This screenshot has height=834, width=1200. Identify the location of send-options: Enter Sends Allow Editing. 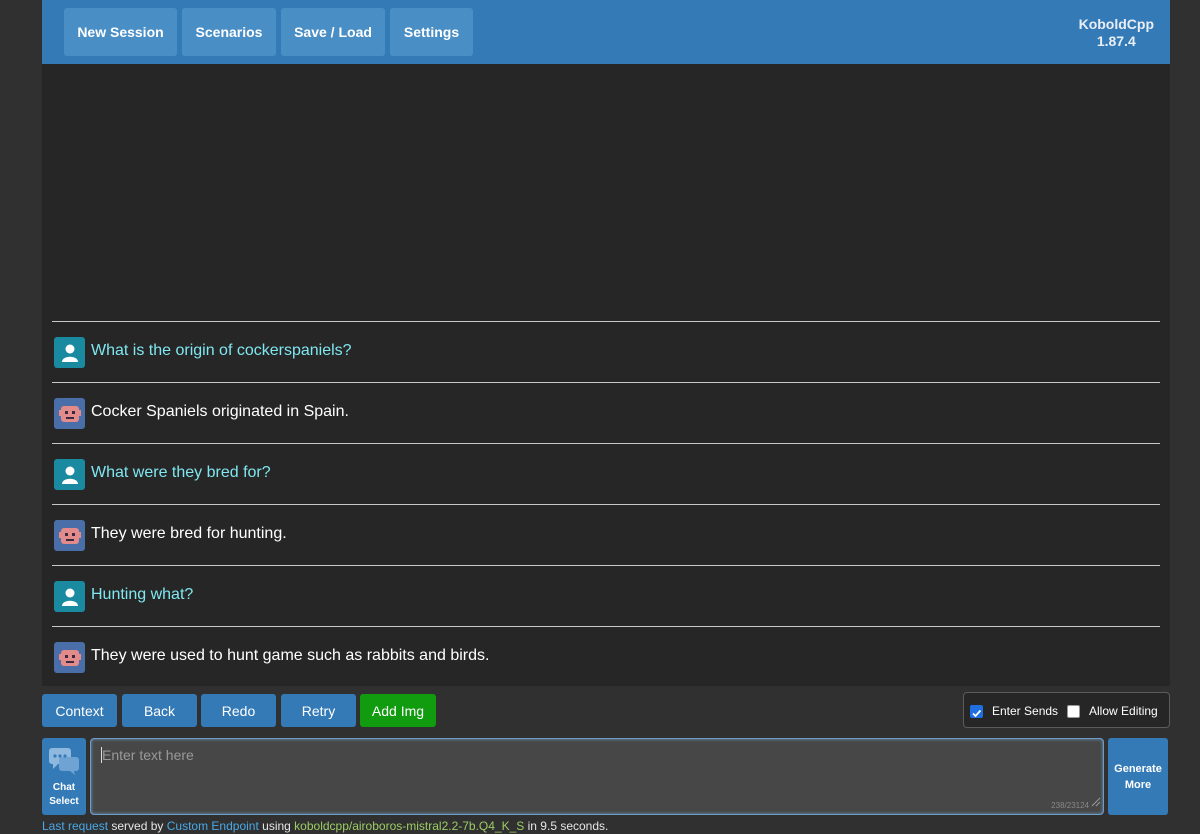
(1066, 710).